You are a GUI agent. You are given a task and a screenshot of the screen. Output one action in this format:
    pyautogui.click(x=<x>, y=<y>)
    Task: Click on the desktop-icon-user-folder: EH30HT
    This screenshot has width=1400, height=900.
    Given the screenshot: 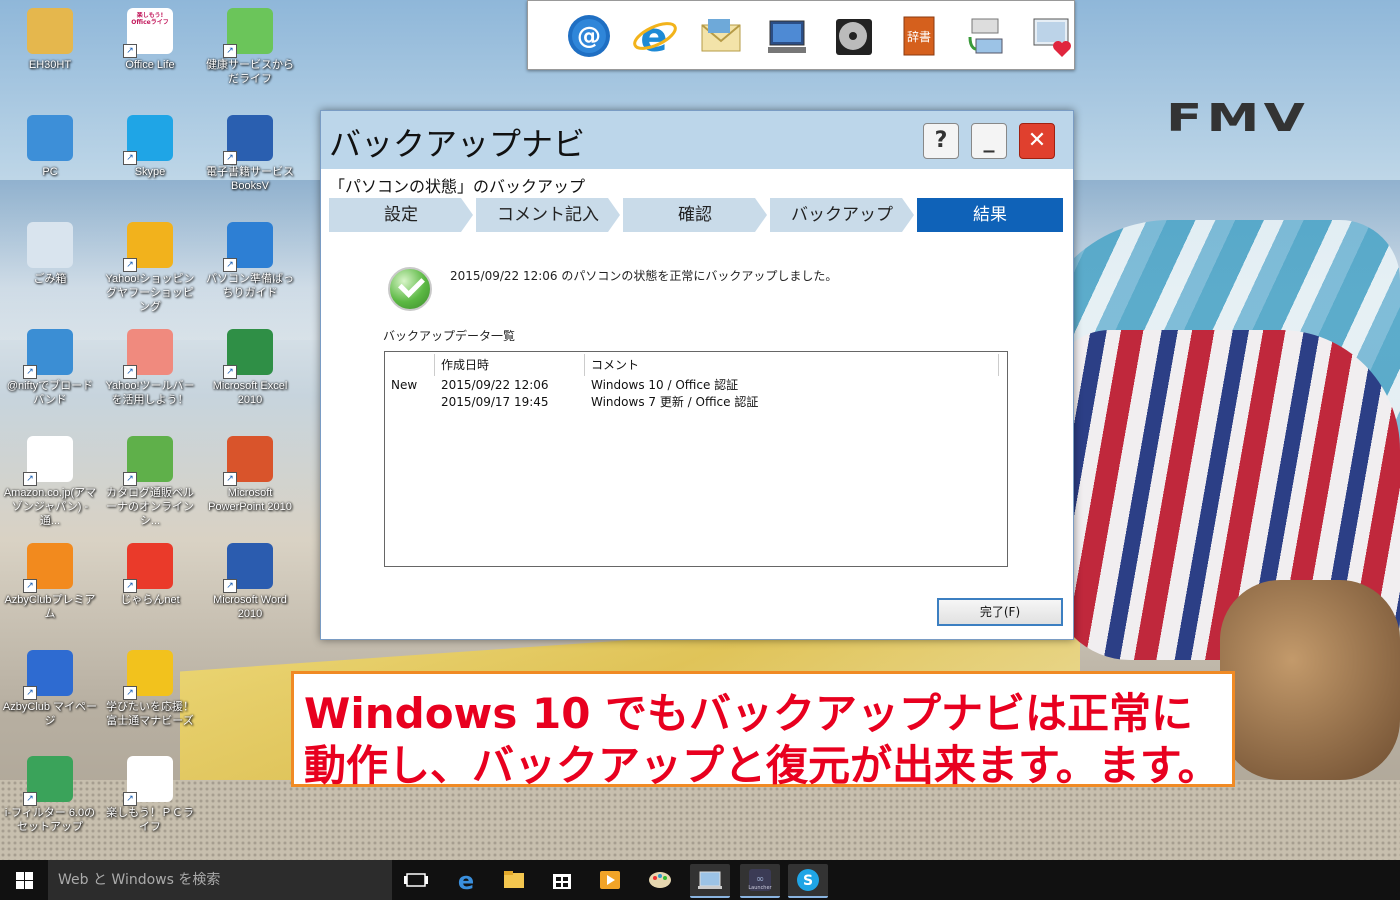 What is the action you would take?
    pyautogui.click(x=50, y=40)
    